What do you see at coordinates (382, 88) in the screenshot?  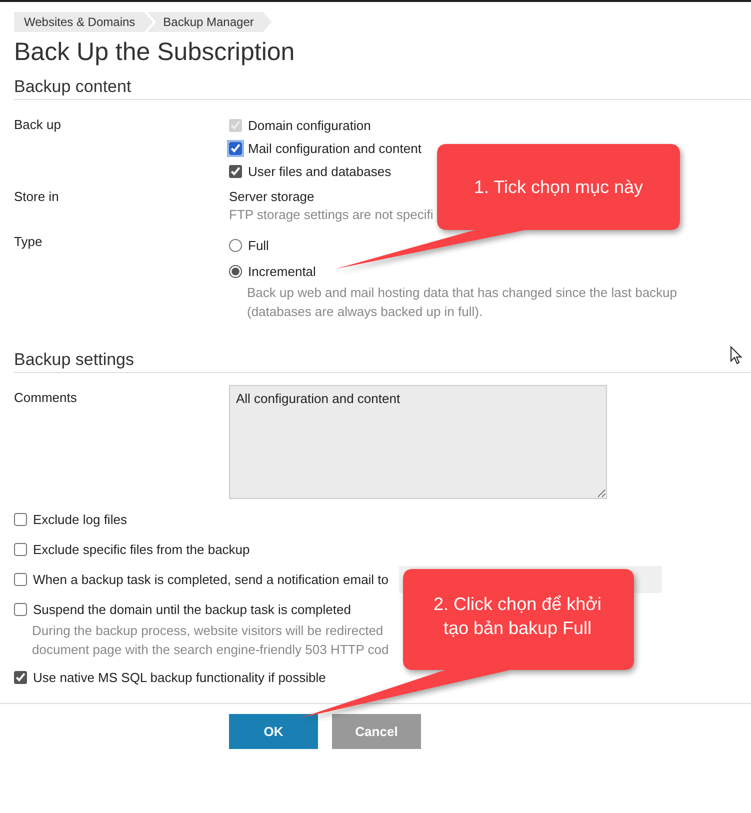 I see `section-heading: Backup content` at bounding box center [382, 88].